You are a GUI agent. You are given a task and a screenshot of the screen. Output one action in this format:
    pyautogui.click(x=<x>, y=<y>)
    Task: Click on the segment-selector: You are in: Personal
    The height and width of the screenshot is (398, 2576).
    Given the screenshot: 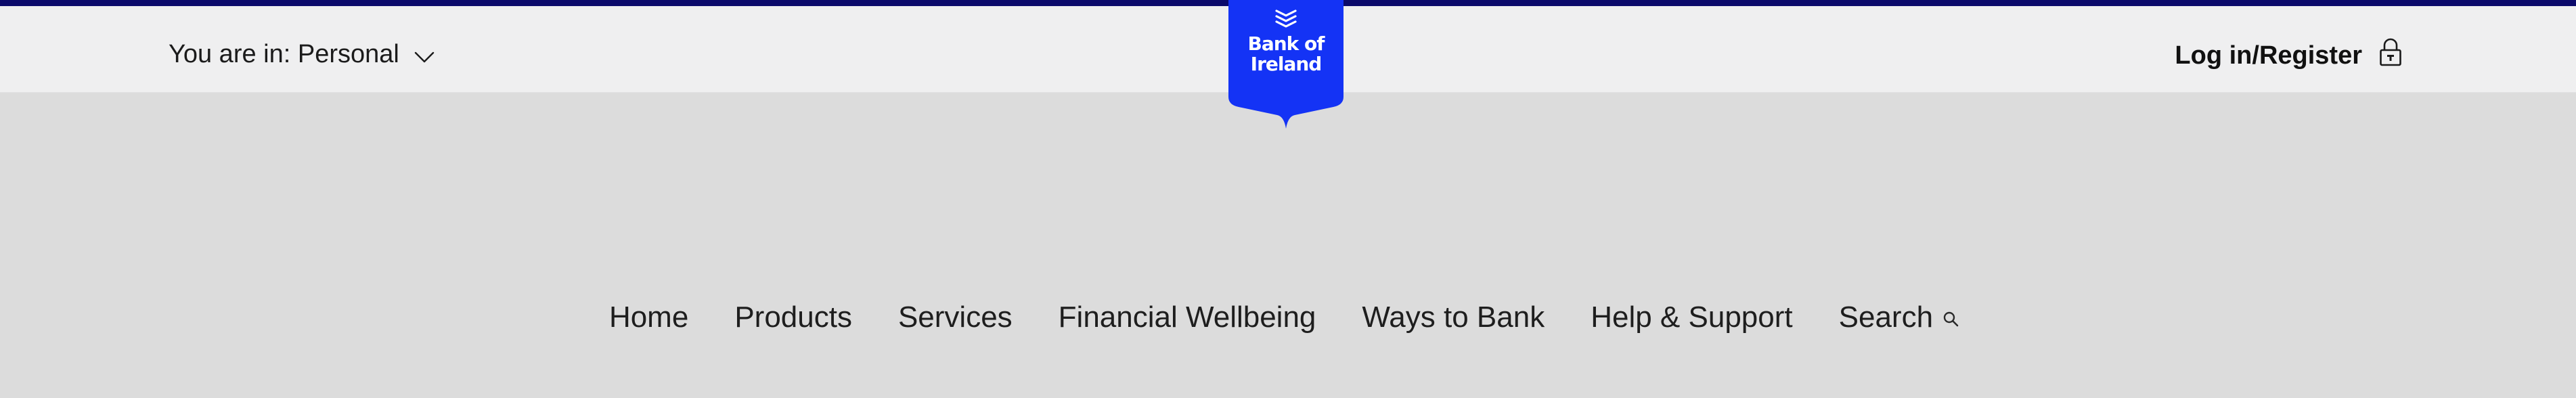 What is the action you would take?
    pyautogui.click(x=302, y=54)
    